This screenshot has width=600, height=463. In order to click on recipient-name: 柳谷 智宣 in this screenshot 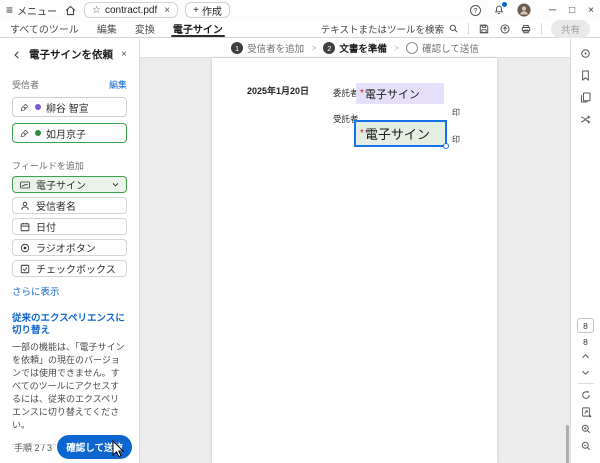, I will do `click(67, 109)`.